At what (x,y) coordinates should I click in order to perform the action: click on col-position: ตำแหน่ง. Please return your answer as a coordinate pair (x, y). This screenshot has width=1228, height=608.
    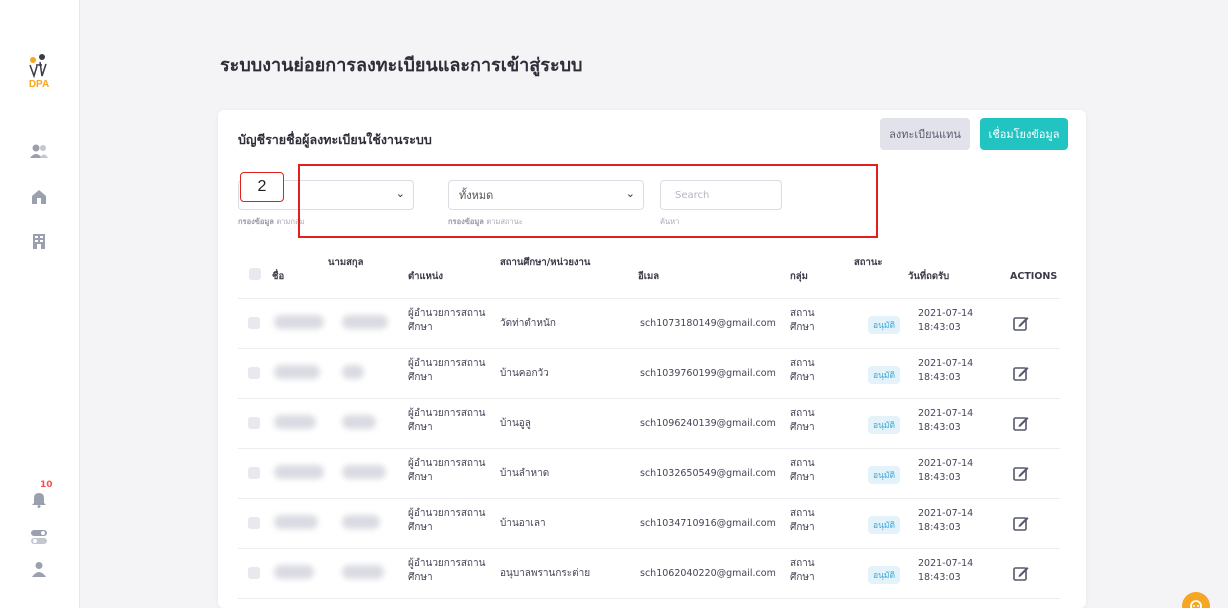
    Looking at the image, I should click on (426, 276).